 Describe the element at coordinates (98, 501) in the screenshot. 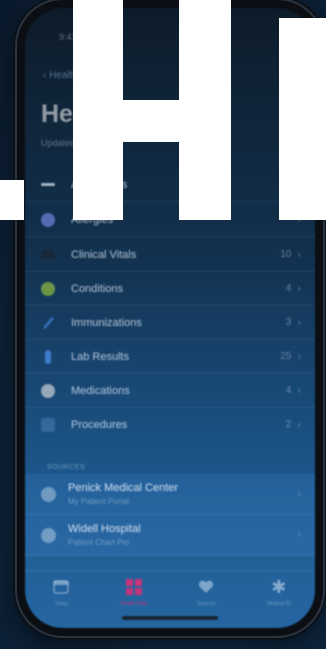

I see `source-portal: My Patient Portal` at that location.